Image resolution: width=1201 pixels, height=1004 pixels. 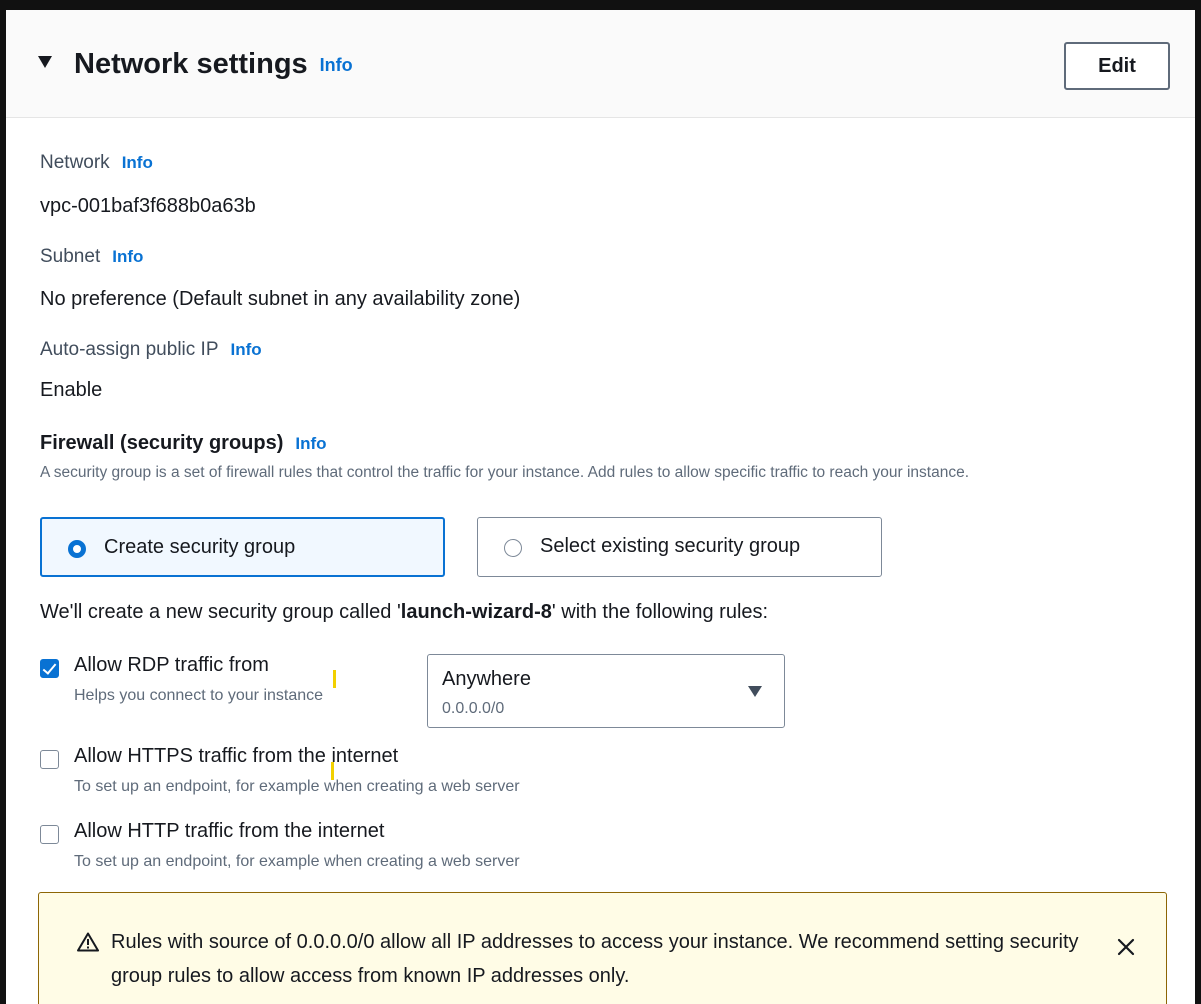 What do you see at coordinates (600, 64) in the screenshot?
I see `panel-header: Network settings Info Edit` at bounding box center [600, 64].